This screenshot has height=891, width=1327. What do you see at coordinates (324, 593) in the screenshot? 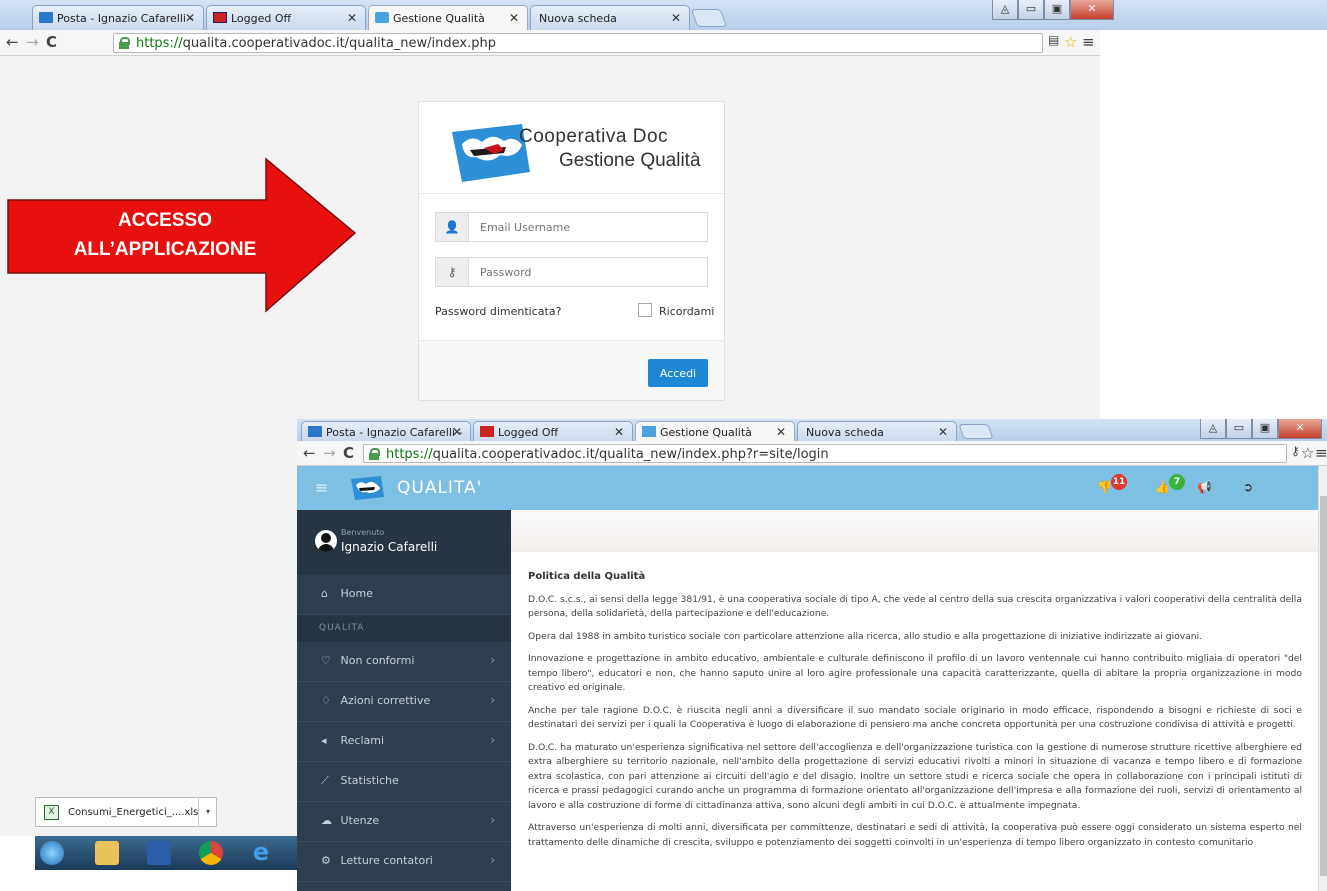
I see `home-icon: ⌂` at bounding box center [324, 593].